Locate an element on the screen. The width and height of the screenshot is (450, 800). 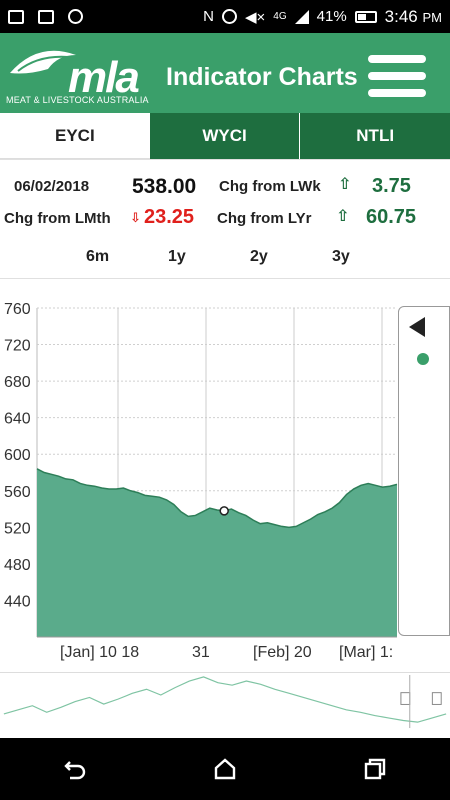
y-tick-label: 520 is located at coordinates (17, 528).